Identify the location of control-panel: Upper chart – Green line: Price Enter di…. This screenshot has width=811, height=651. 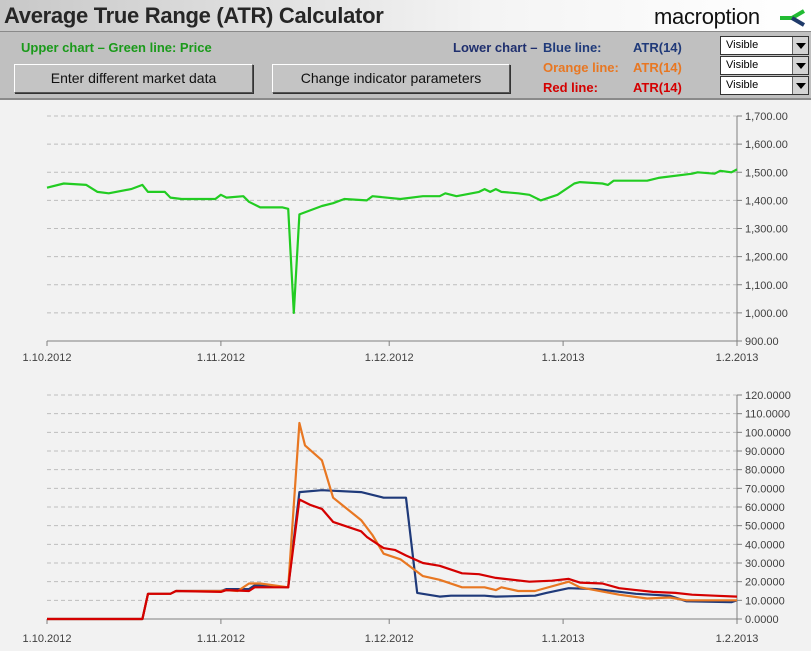
(405, 66).